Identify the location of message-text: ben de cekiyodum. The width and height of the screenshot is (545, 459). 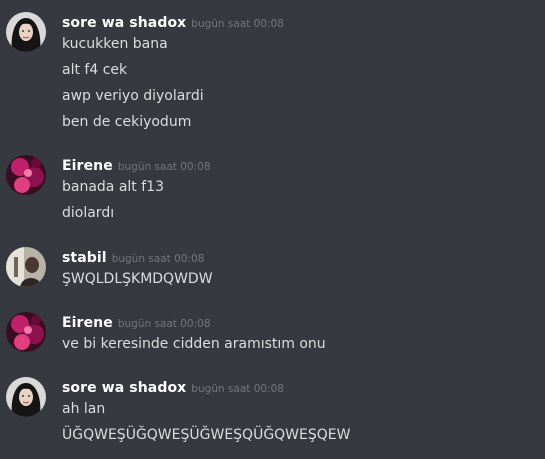
(127, 122).